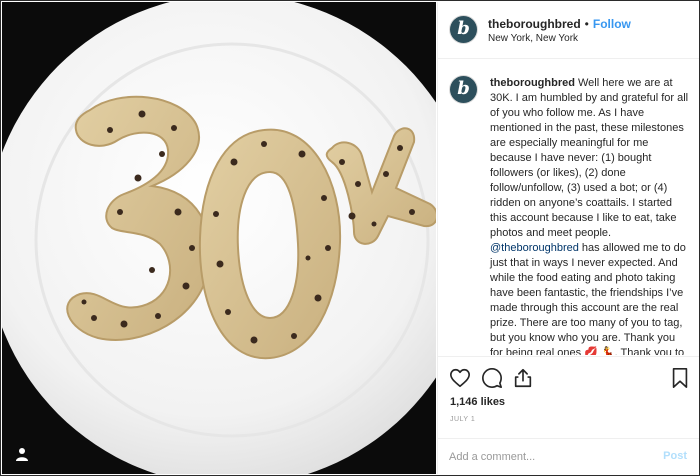  Describe the element at coordinates (549, 457) in the screenshot. I see `comment-input` at that location.